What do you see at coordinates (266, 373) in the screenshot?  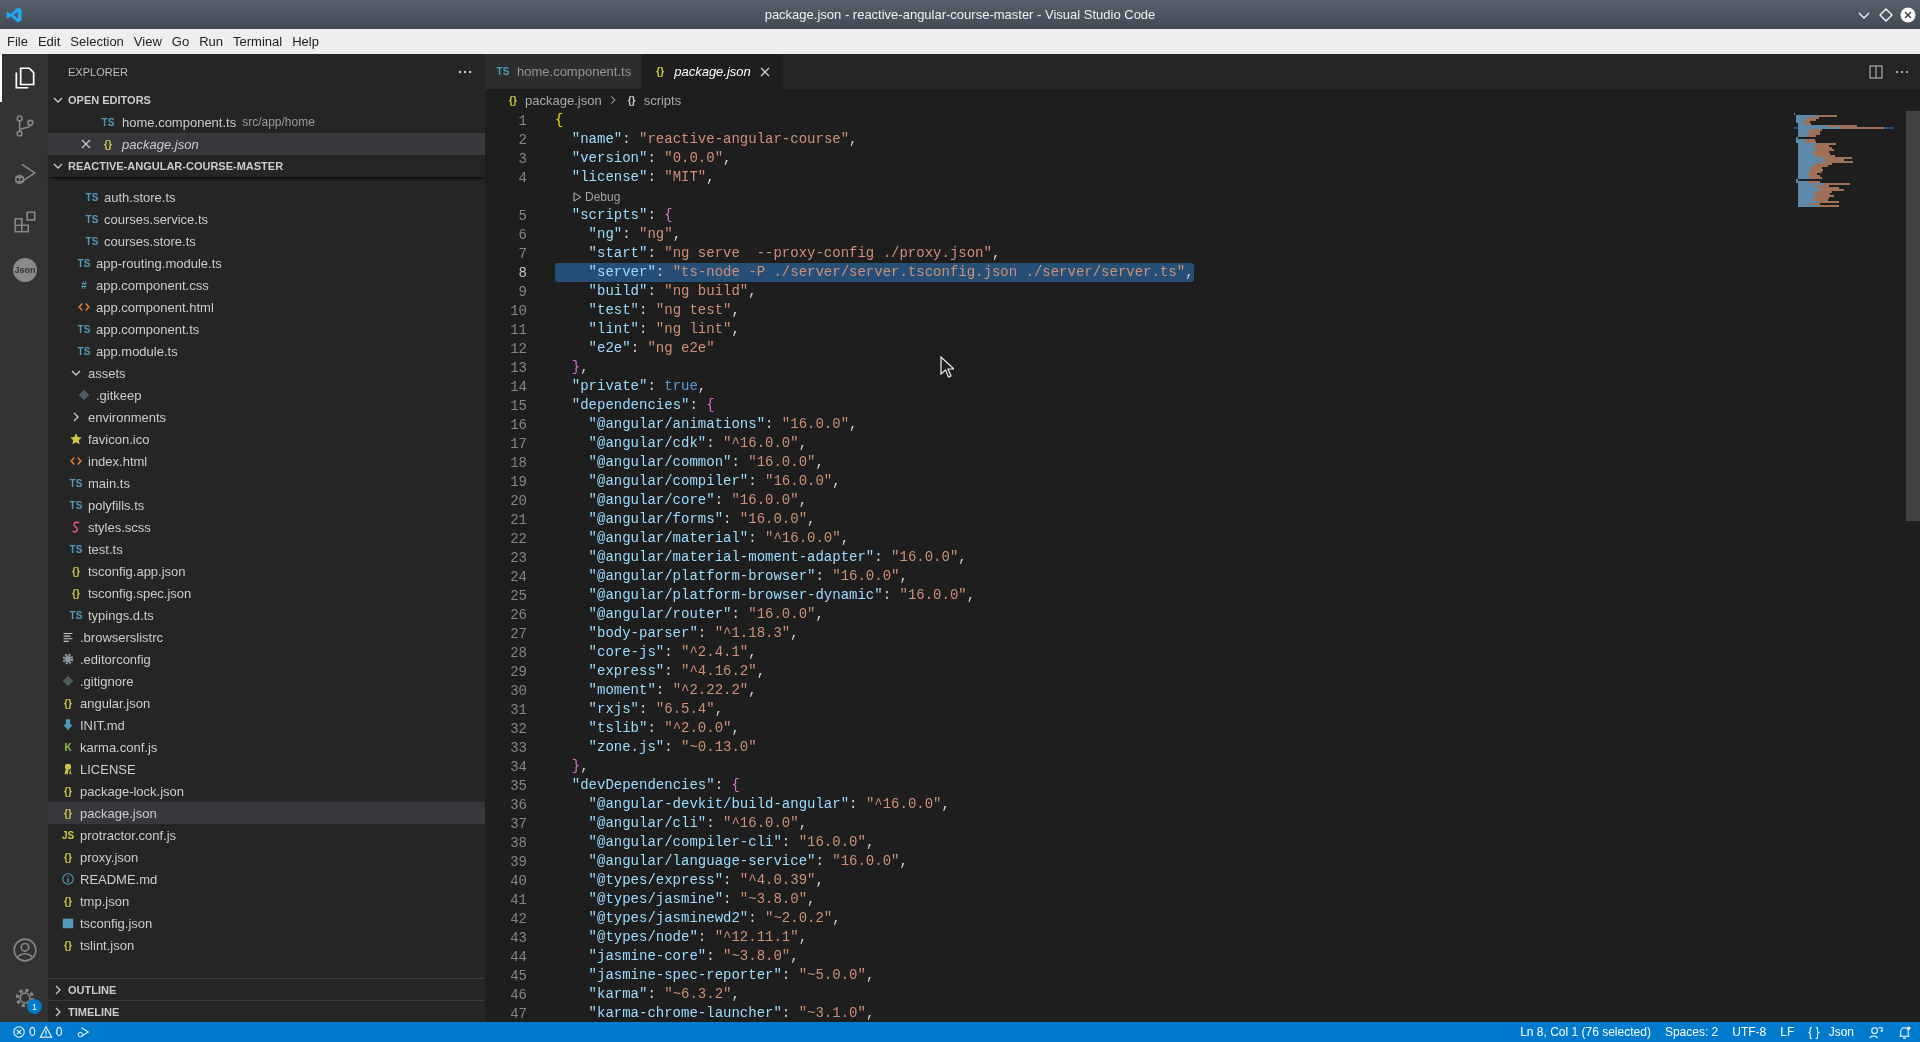 I see `tree-item: assets` at bounding box center [266, 373].